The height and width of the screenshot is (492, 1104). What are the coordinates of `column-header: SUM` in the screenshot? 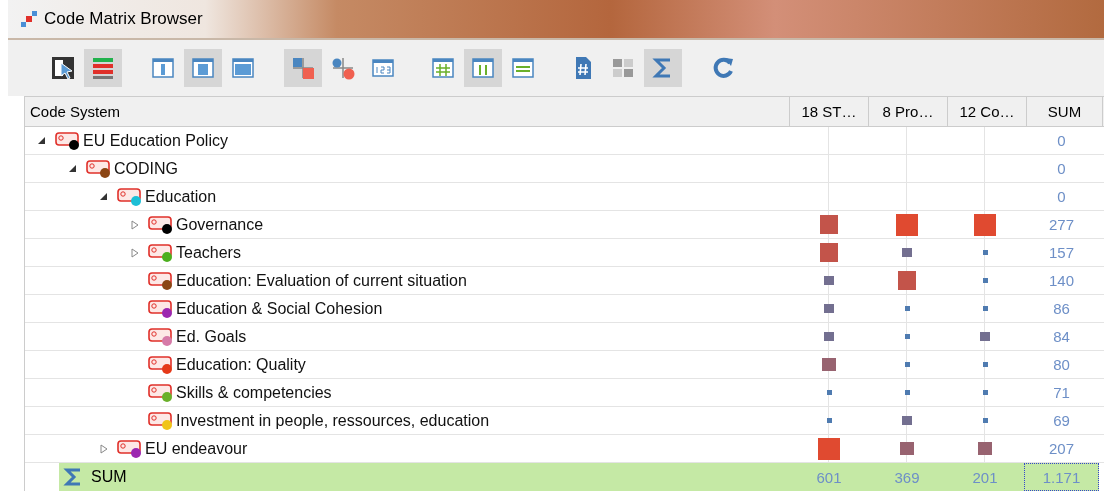 It's located at (1065, 111).